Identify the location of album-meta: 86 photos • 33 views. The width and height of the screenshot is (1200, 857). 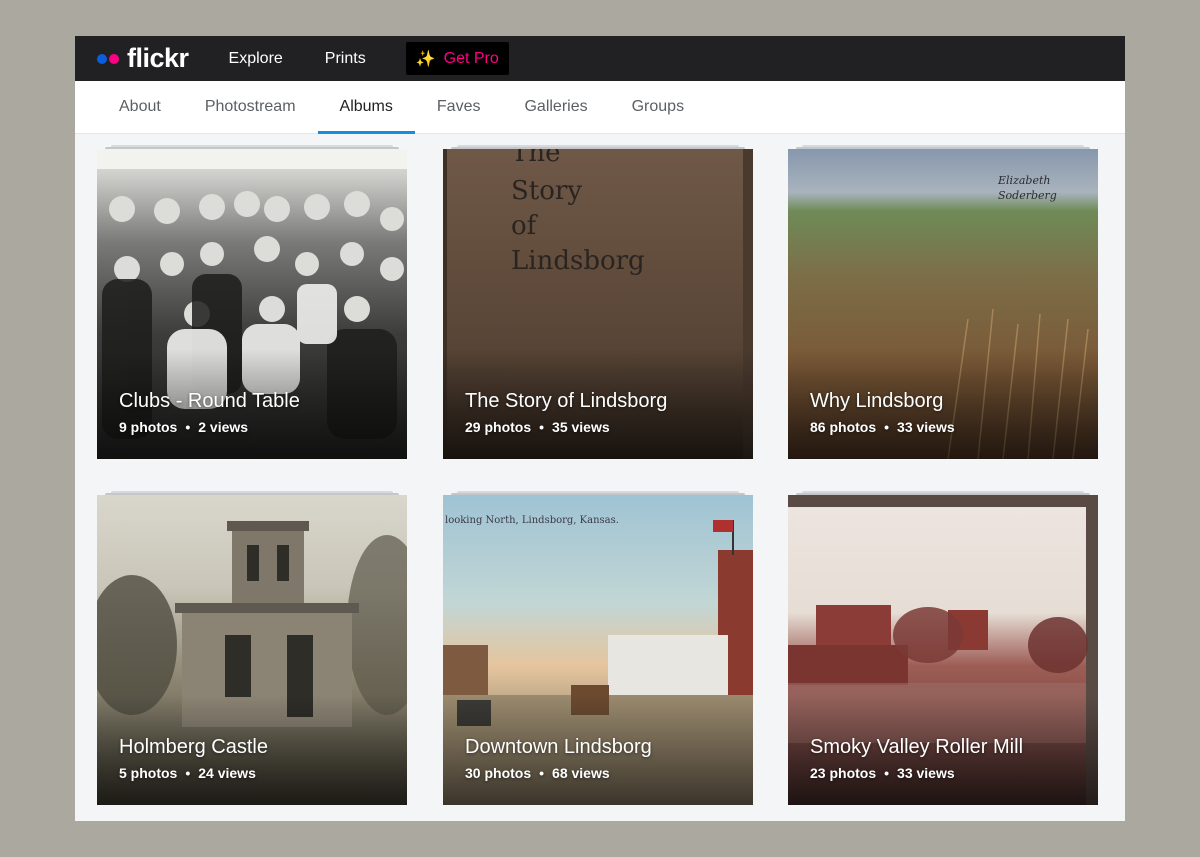
(882, 427).